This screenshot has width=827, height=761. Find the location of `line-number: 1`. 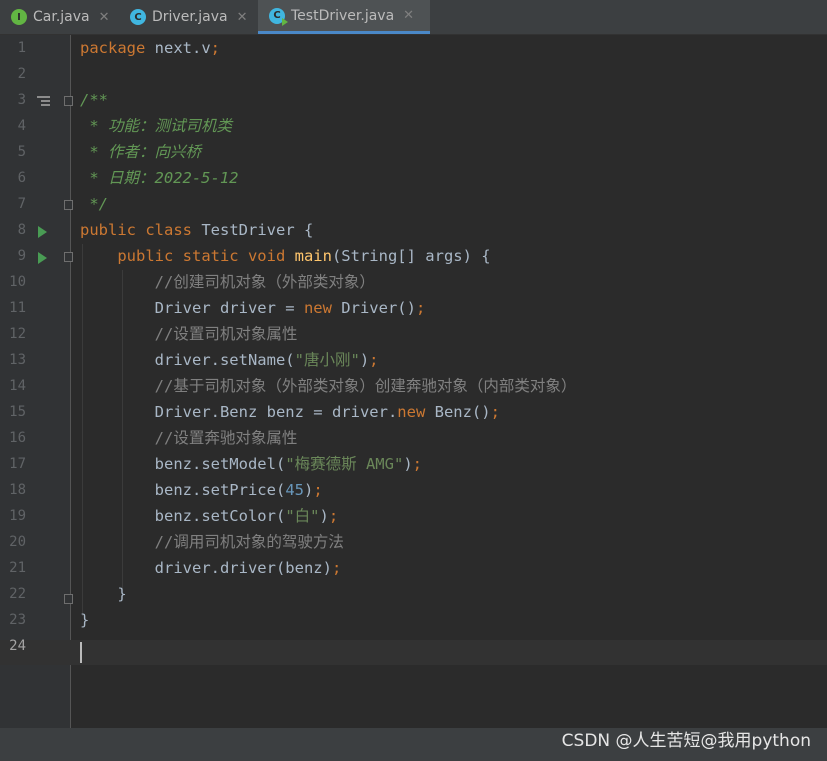

line-number: 1 is located at coordinates (21, 48).